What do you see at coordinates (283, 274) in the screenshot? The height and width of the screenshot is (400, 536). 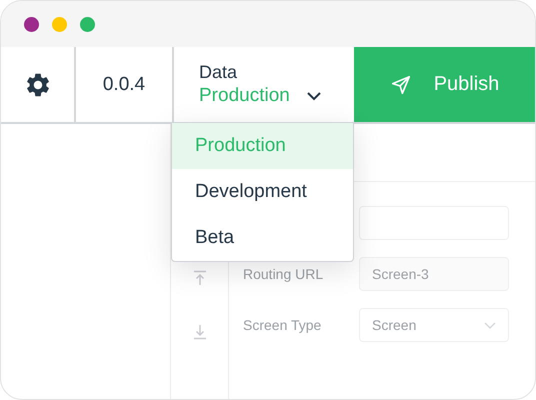 I see `field-label: Routing URL` at bounding box center [283, 274].